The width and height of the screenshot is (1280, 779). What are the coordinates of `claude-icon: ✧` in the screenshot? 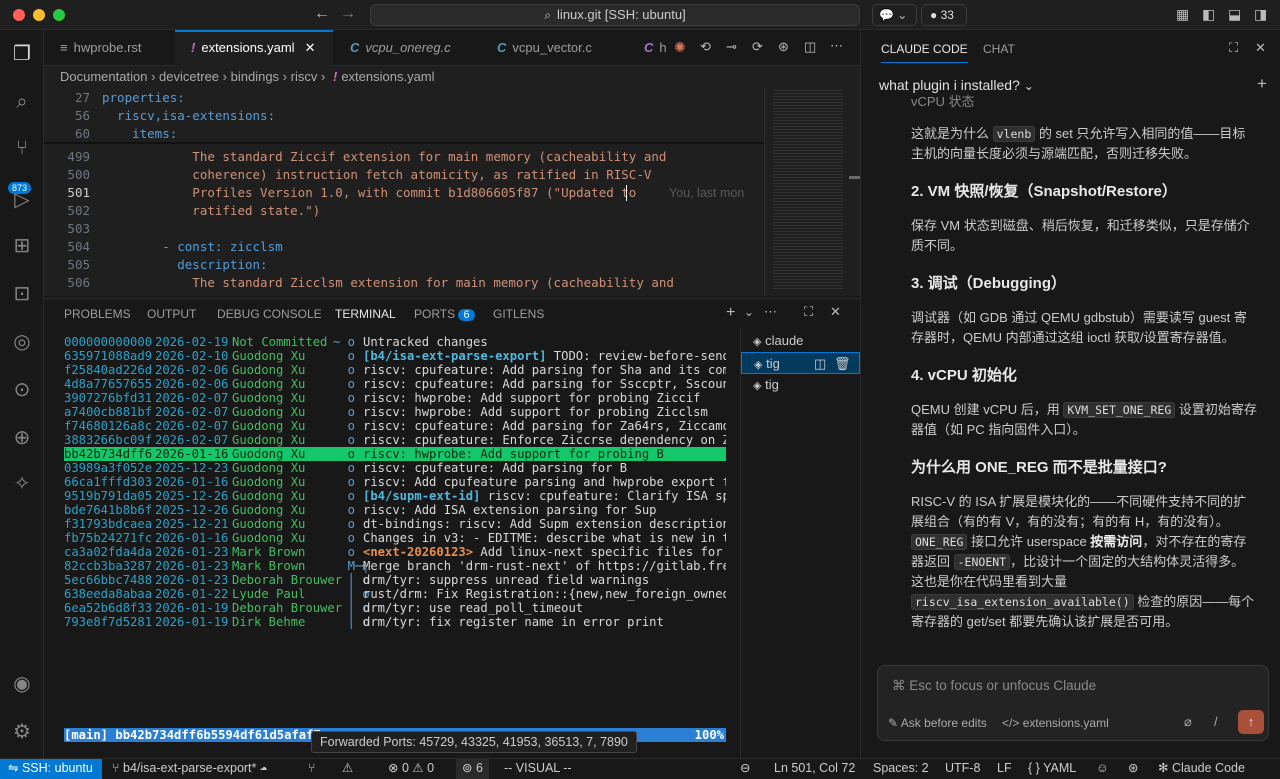 It's located at (22, 484).